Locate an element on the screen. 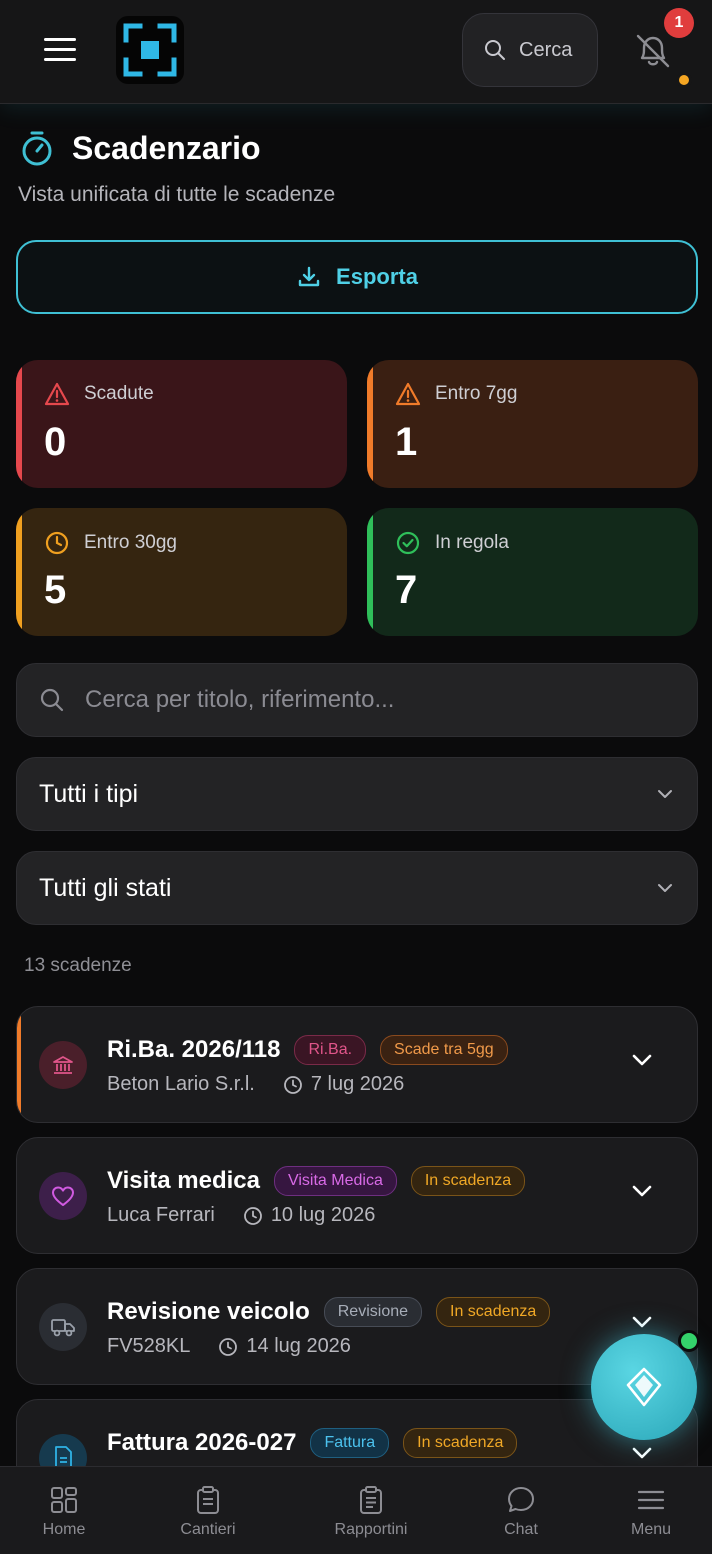 Image resolution: width=712 pixels, height=1554 pixels. stat-card-overdue: Scadute 0 is located at coordinates (181, 424).